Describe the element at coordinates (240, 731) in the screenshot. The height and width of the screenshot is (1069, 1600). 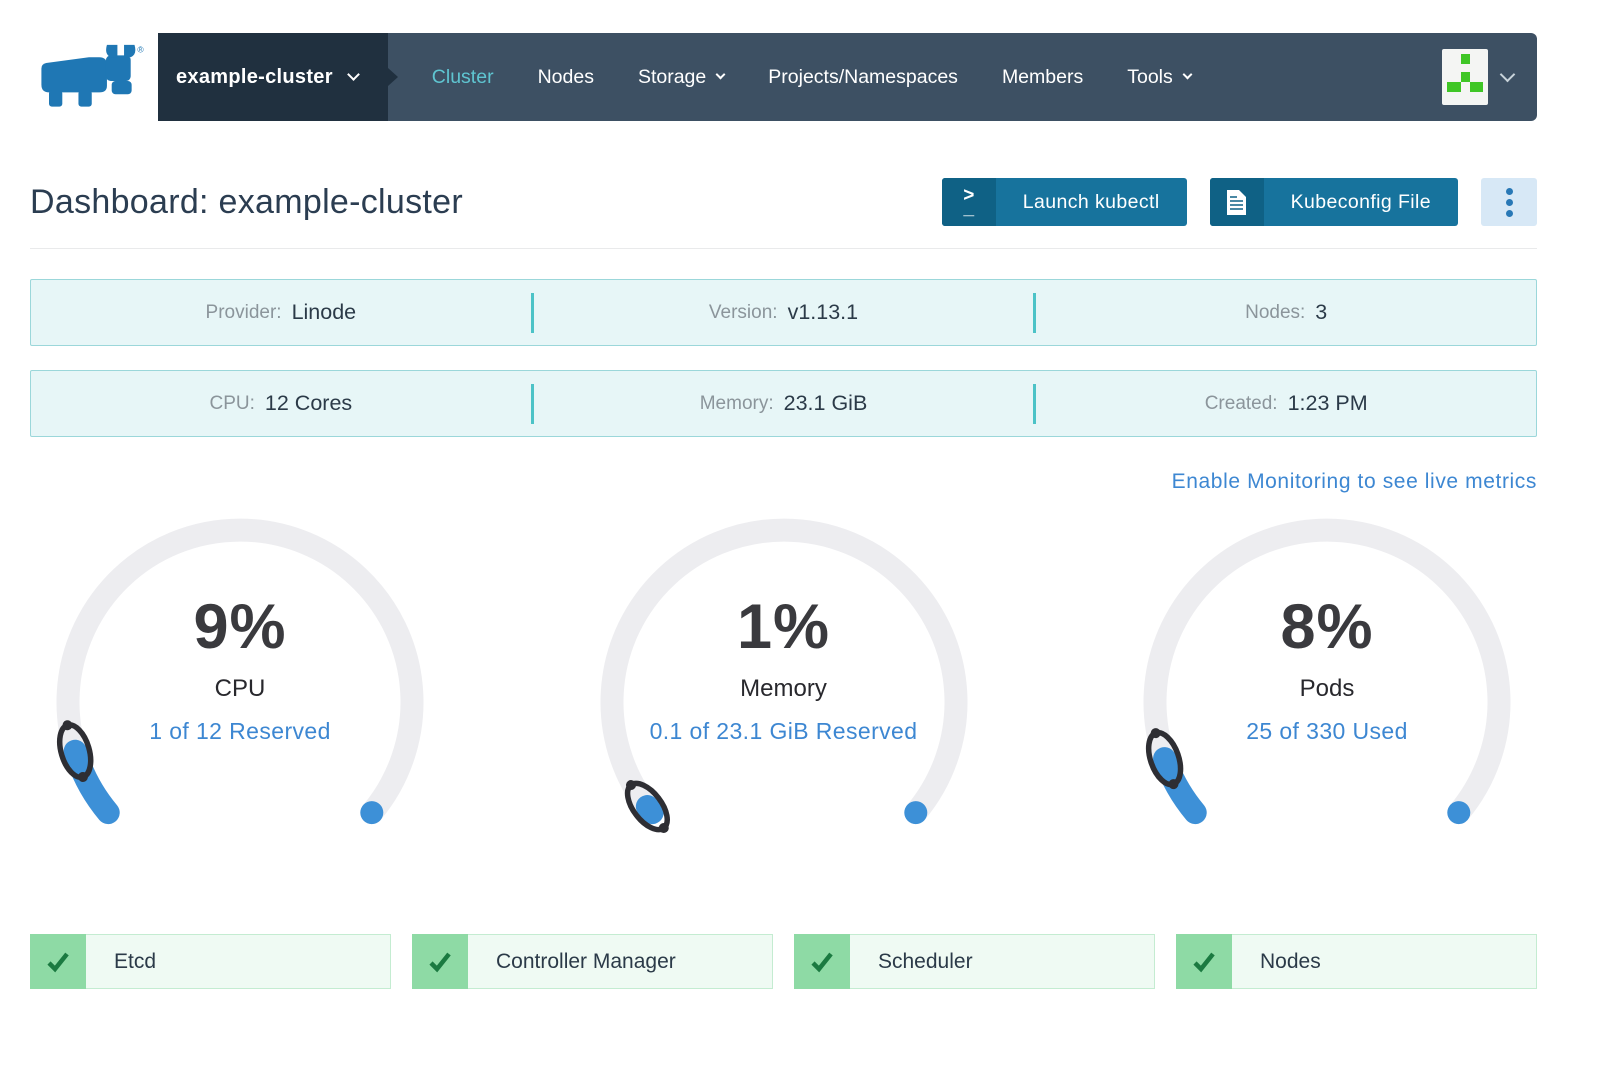
I see `cpu-detail: 1 of 12 Reserved` at that location.